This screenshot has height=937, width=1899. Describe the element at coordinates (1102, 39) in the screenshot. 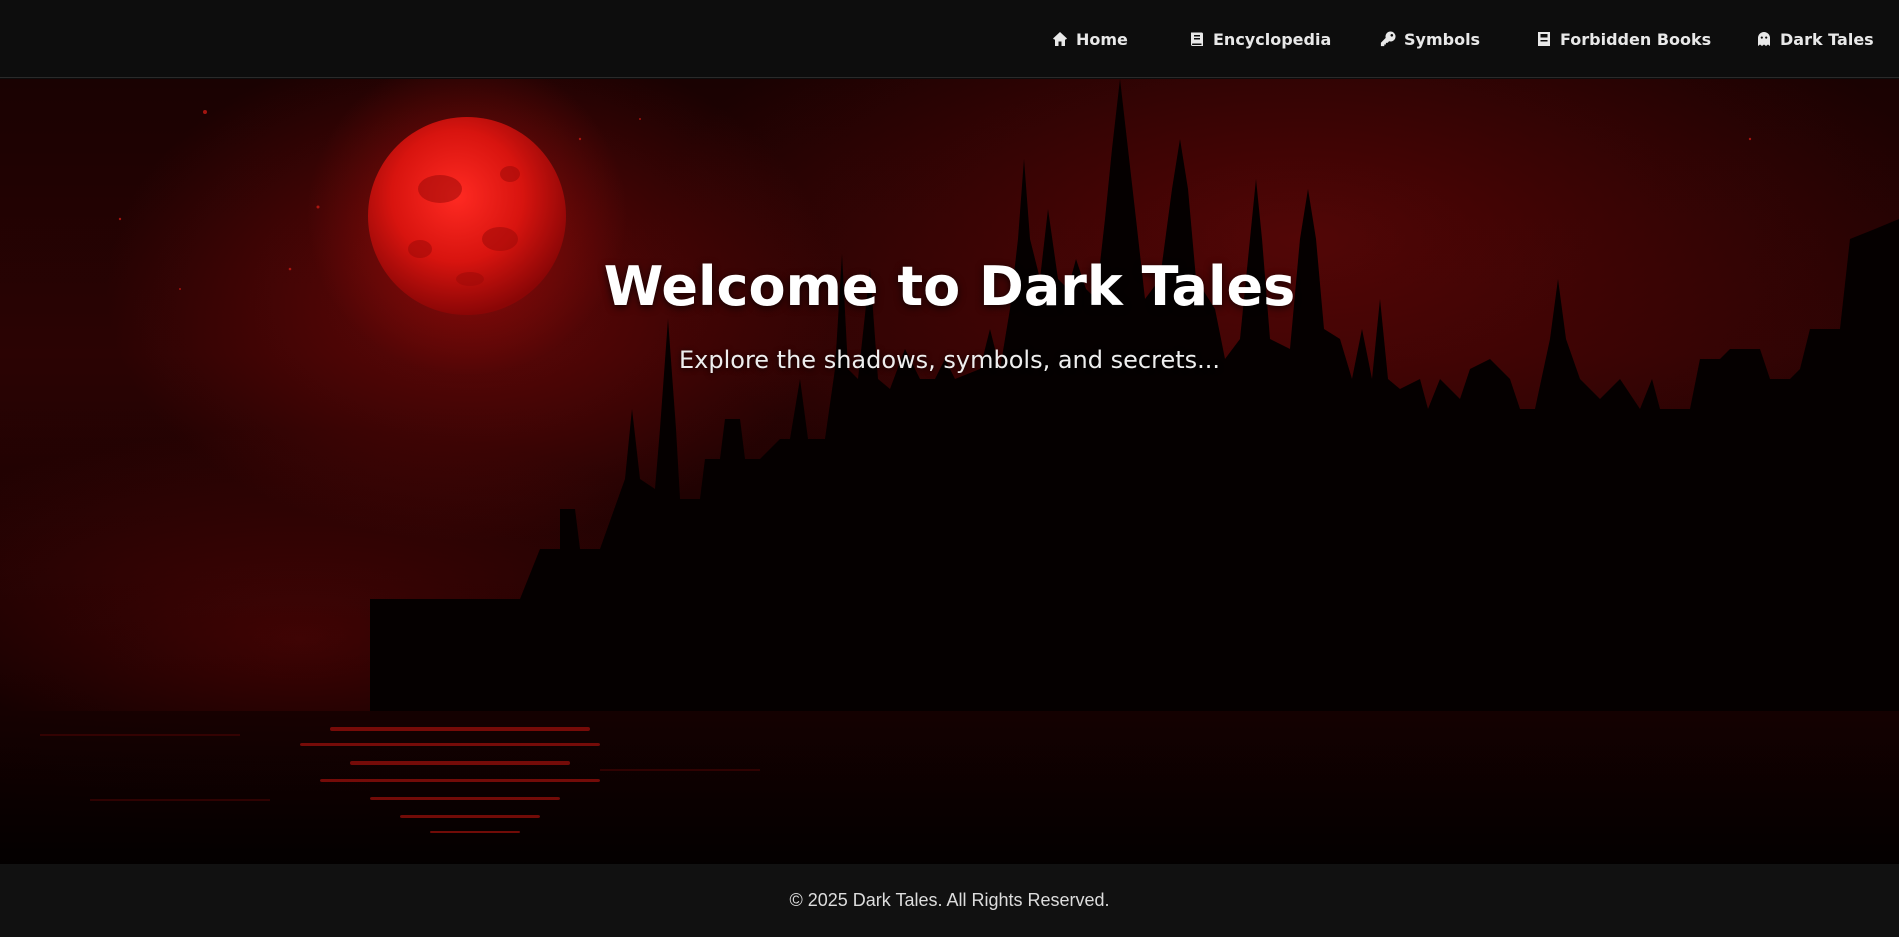

I see `nav-item-label: Home` at that location.